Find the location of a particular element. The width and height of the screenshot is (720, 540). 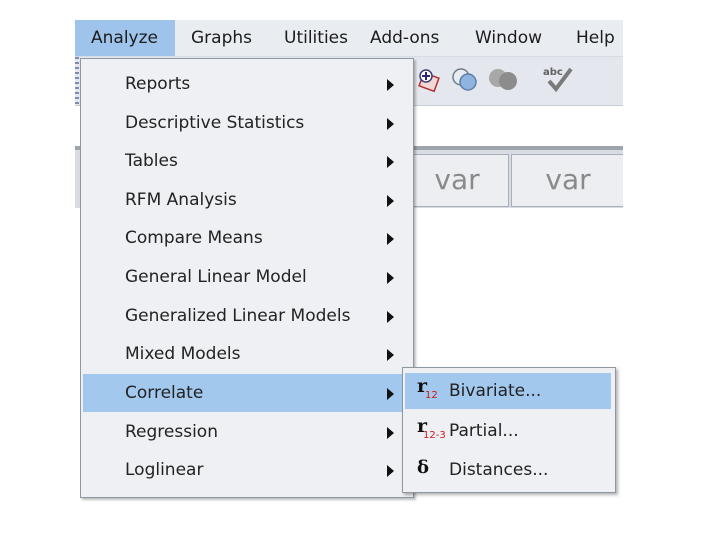

menu-item-label: RFM Analysis is located at coordinates (181, 200).